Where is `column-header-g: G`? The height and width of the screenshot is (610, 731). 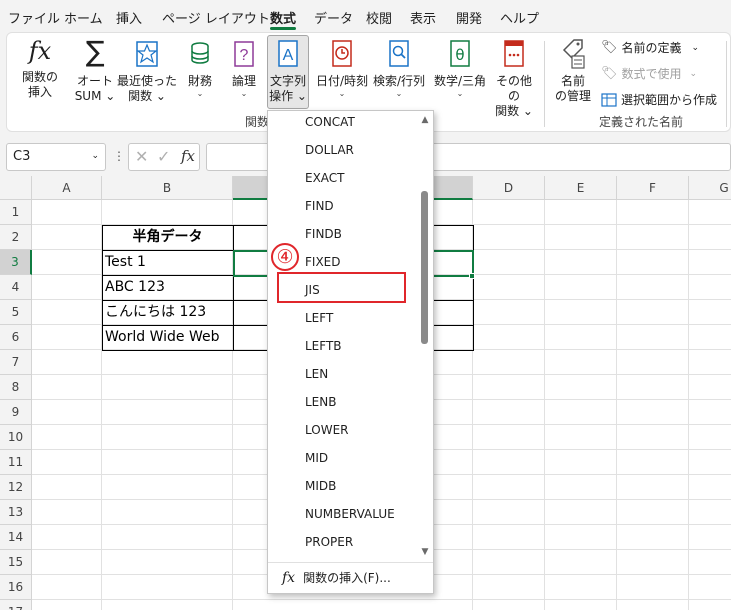 column-header-g: G is located at coordinates (710, 188).